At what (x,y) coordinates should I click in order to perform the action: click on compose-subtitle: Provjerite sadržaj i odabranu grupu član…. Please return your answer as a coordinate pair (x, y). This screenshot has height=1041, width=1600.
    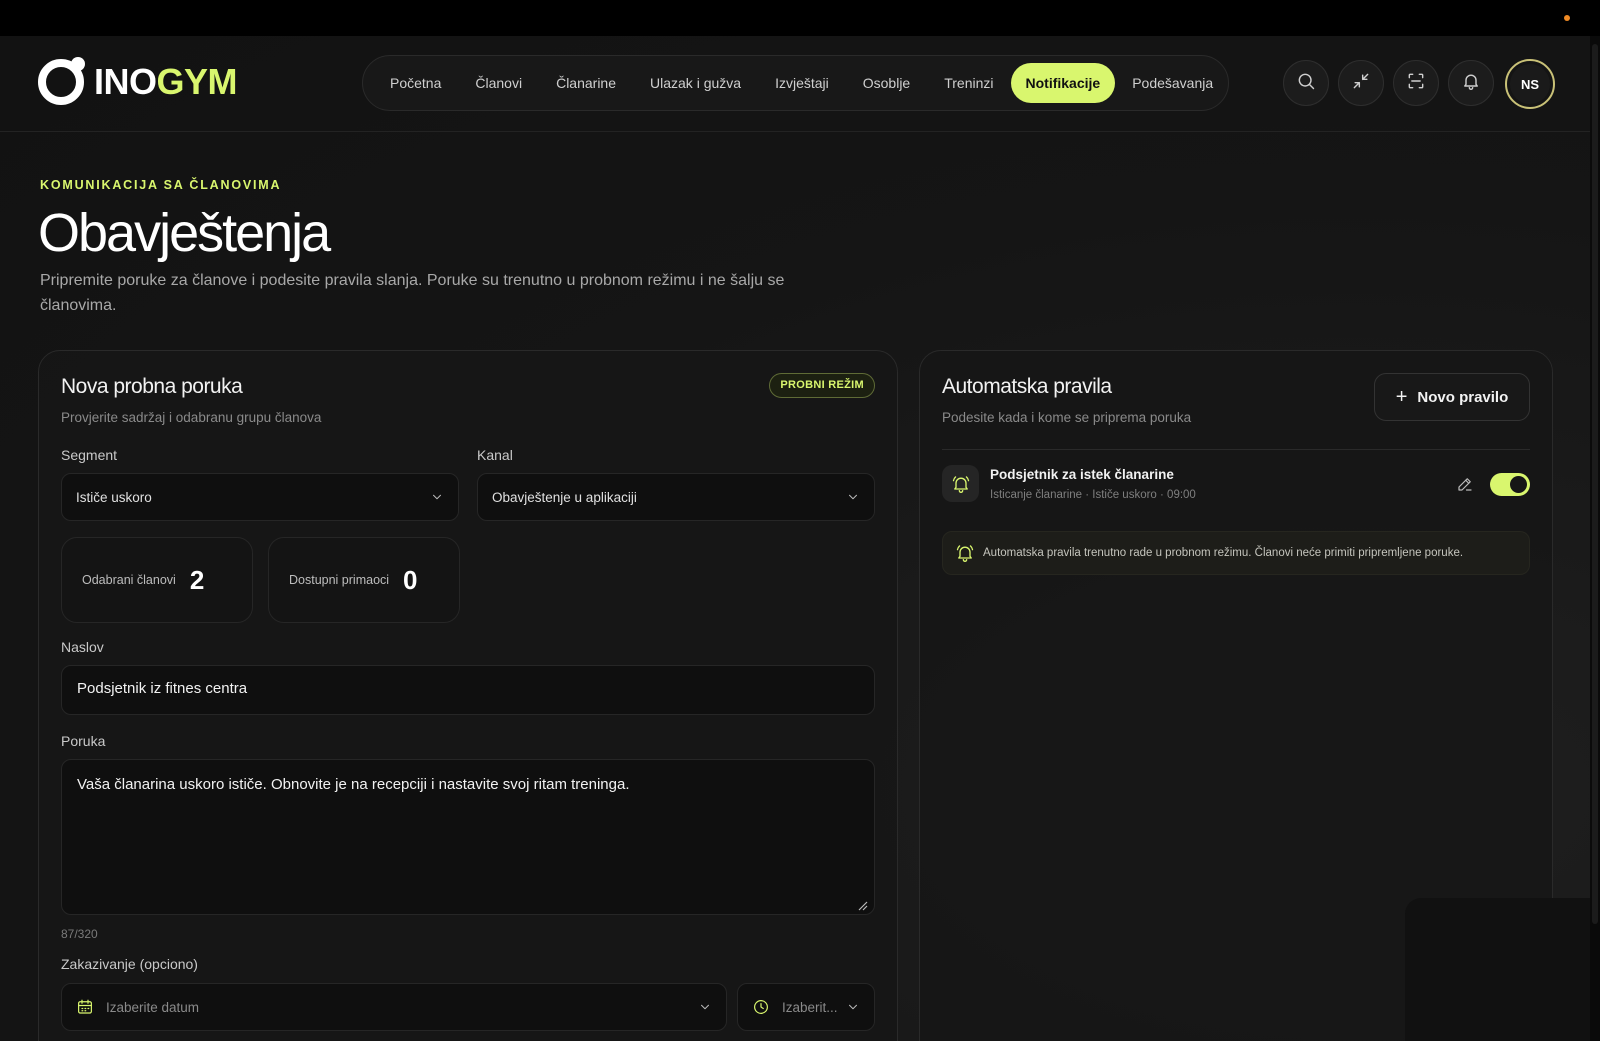
    Looking at the image, I should click on (191, 417).